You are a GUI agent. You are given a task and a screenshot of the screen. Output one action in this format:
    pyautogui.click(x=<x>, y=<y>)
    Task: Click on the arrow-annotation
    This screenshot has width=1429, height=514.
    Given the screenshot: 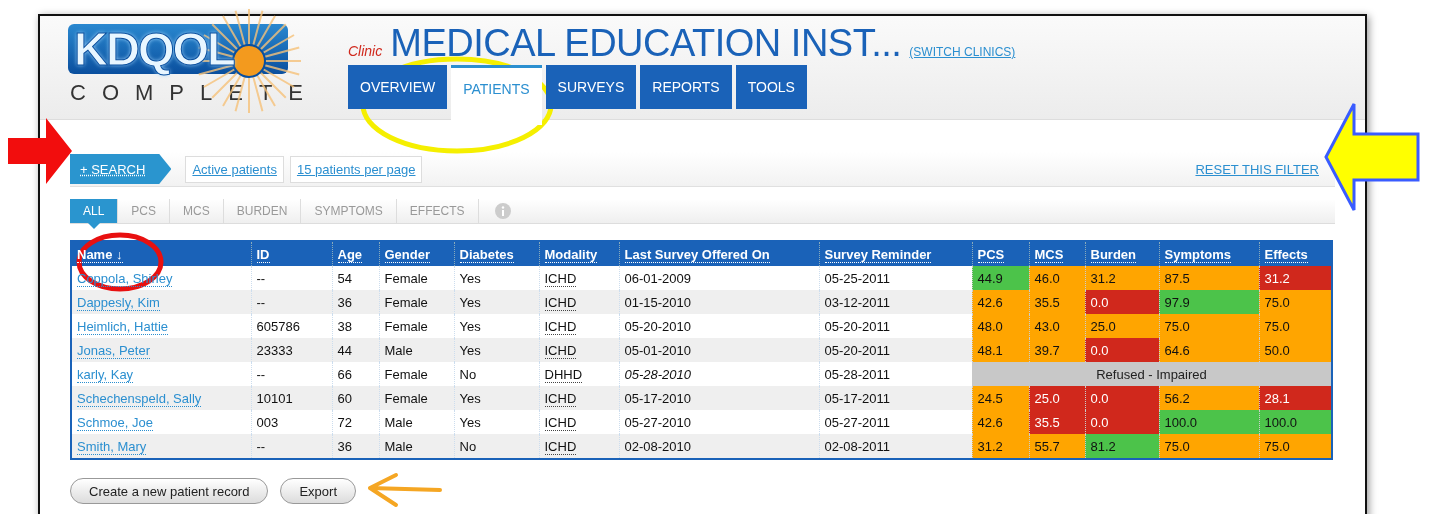 What is the action you would take?
    pyautogui.click(x=40, y=151)
    